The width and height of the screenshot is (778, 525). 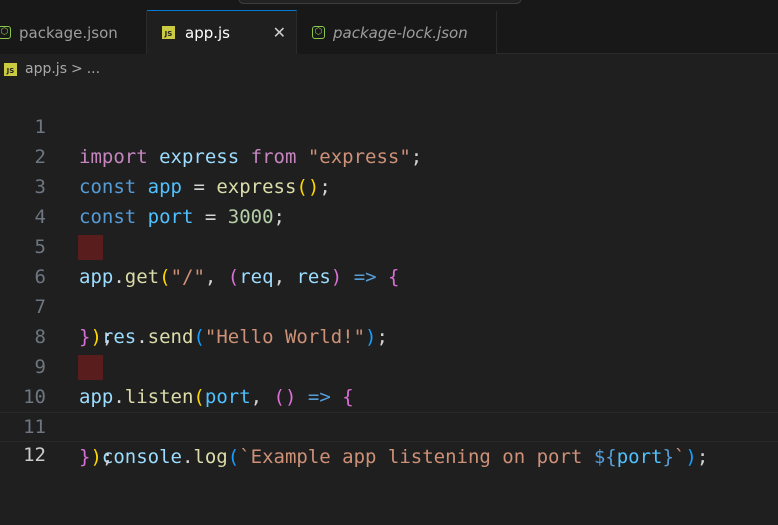 What do you see at coordinates (34, 455) in the screenshot?
I see `line-number: 12` at bounding box center [34, 455].